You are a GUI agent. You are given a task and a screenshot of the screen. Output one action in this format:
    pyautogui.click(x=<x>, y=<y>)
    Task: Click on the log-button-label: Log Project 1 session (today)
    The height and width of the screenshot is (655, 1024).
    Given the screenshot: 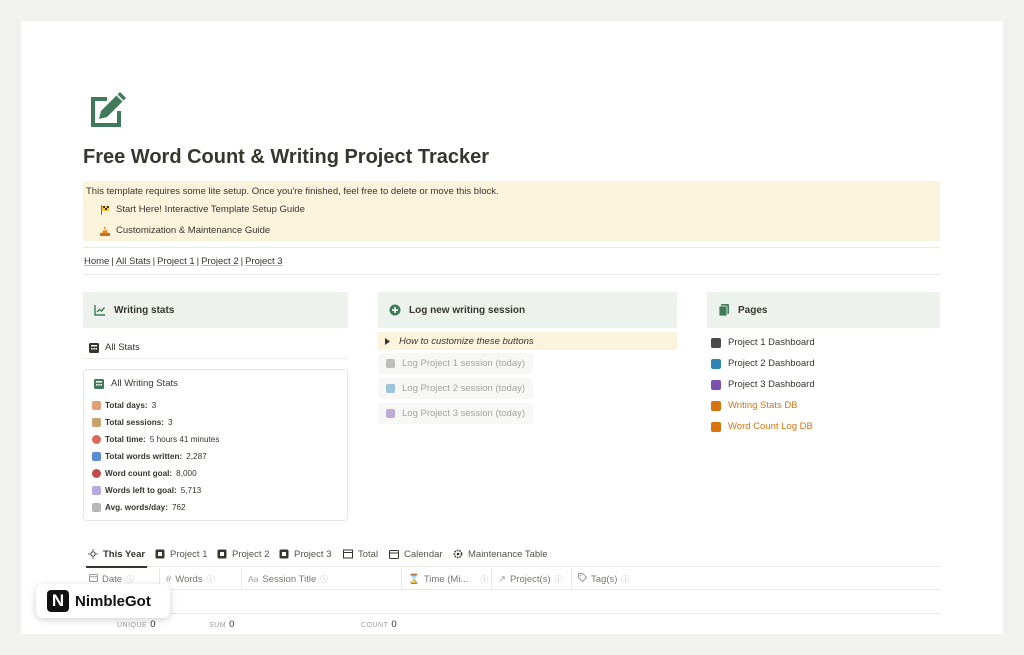 What is the action you would take?
    pyautogui.click(x=464, y=363)
    